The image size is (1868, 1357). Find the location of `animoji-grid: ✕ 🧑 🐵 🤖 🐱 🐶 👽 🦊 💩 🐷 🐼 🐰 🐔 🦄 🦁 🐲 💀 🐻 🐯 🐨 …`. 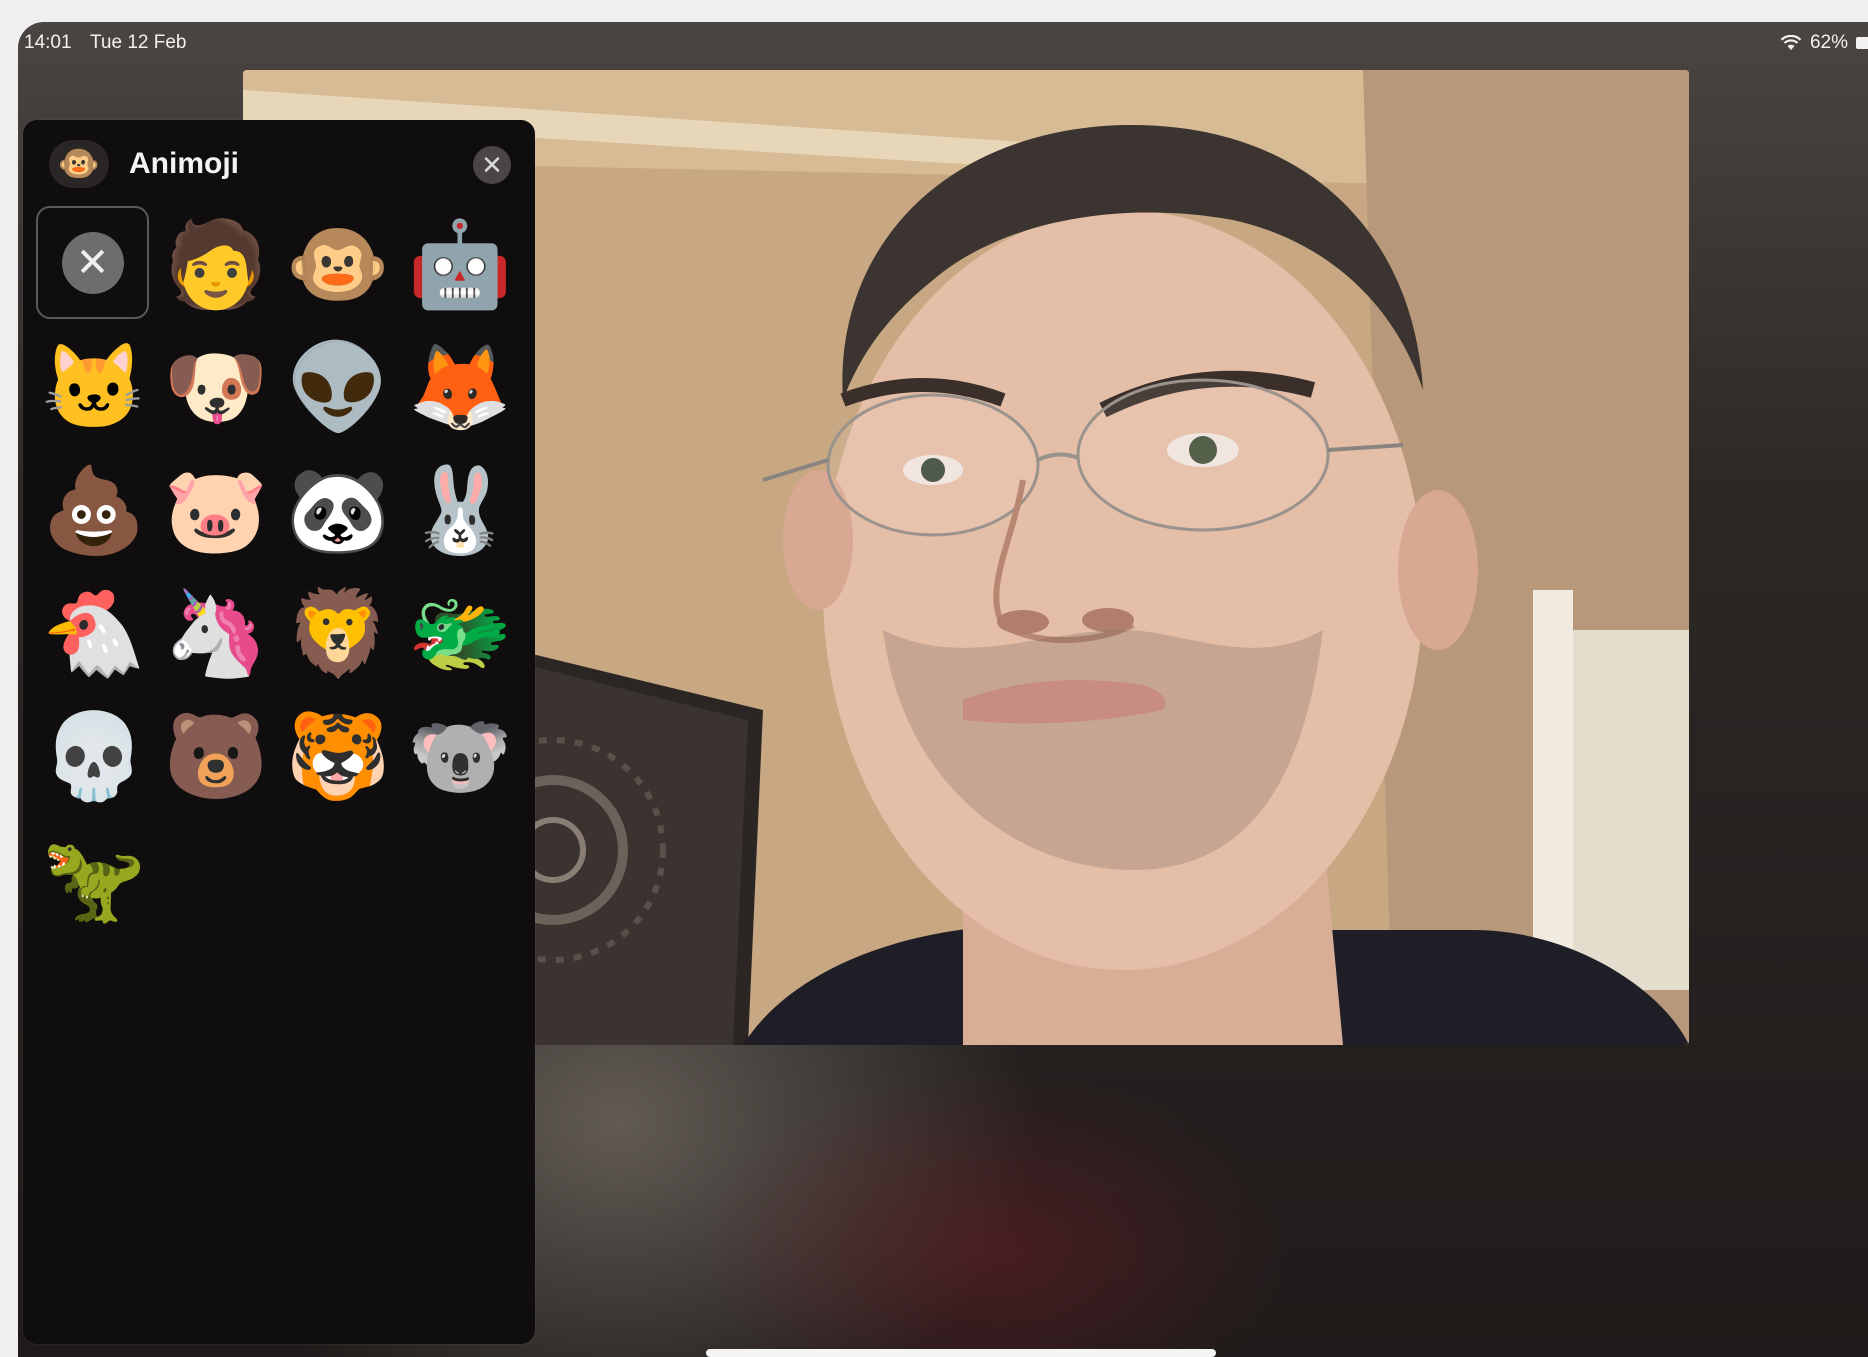

animoji-grid: ✕ 🧑 🐵 🤖 🐱 🐶 👽 🦊 💩 🐷 🐼 🐰 🐔 🦄 🦁 🐲 💀 🐻 🐯 🐨 … is located at coordinates (279, 571).